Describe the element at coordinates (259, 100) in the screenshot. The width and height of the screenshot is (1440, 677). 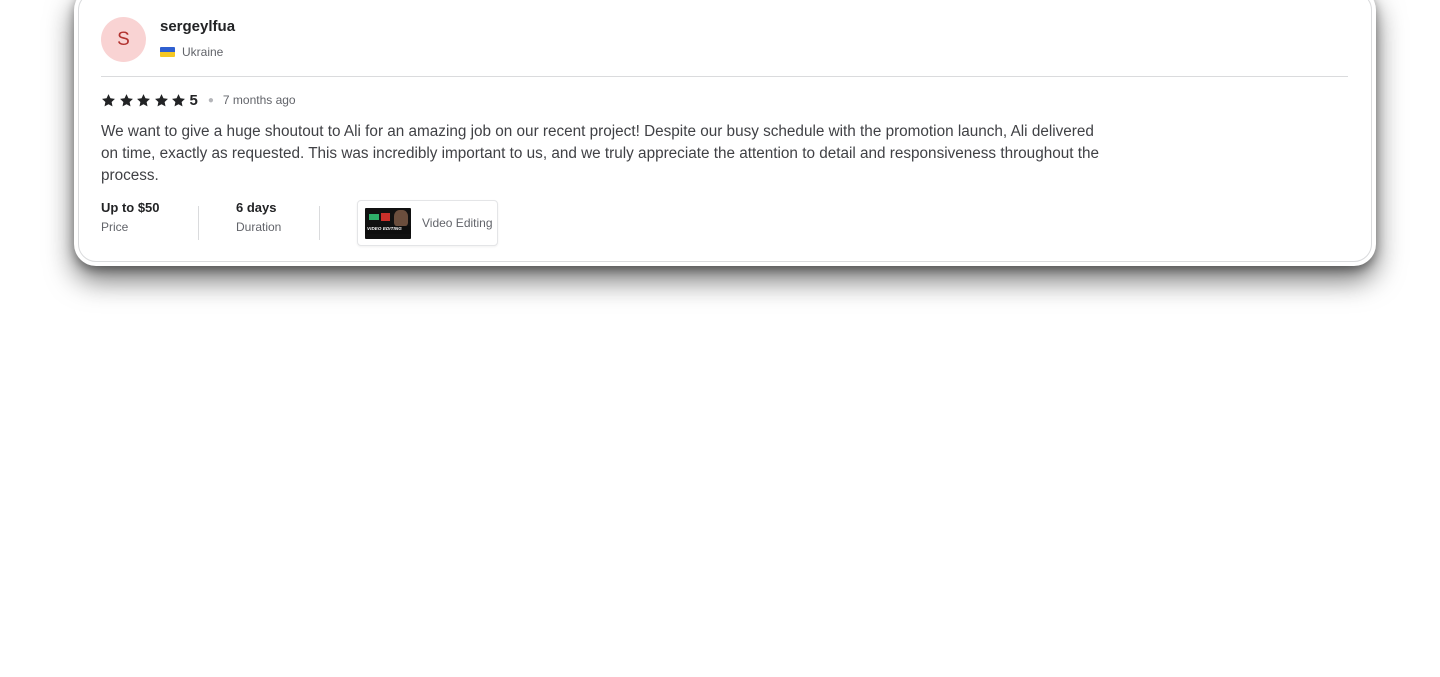
I see `review-time-ago: 7 months ago` at that location.